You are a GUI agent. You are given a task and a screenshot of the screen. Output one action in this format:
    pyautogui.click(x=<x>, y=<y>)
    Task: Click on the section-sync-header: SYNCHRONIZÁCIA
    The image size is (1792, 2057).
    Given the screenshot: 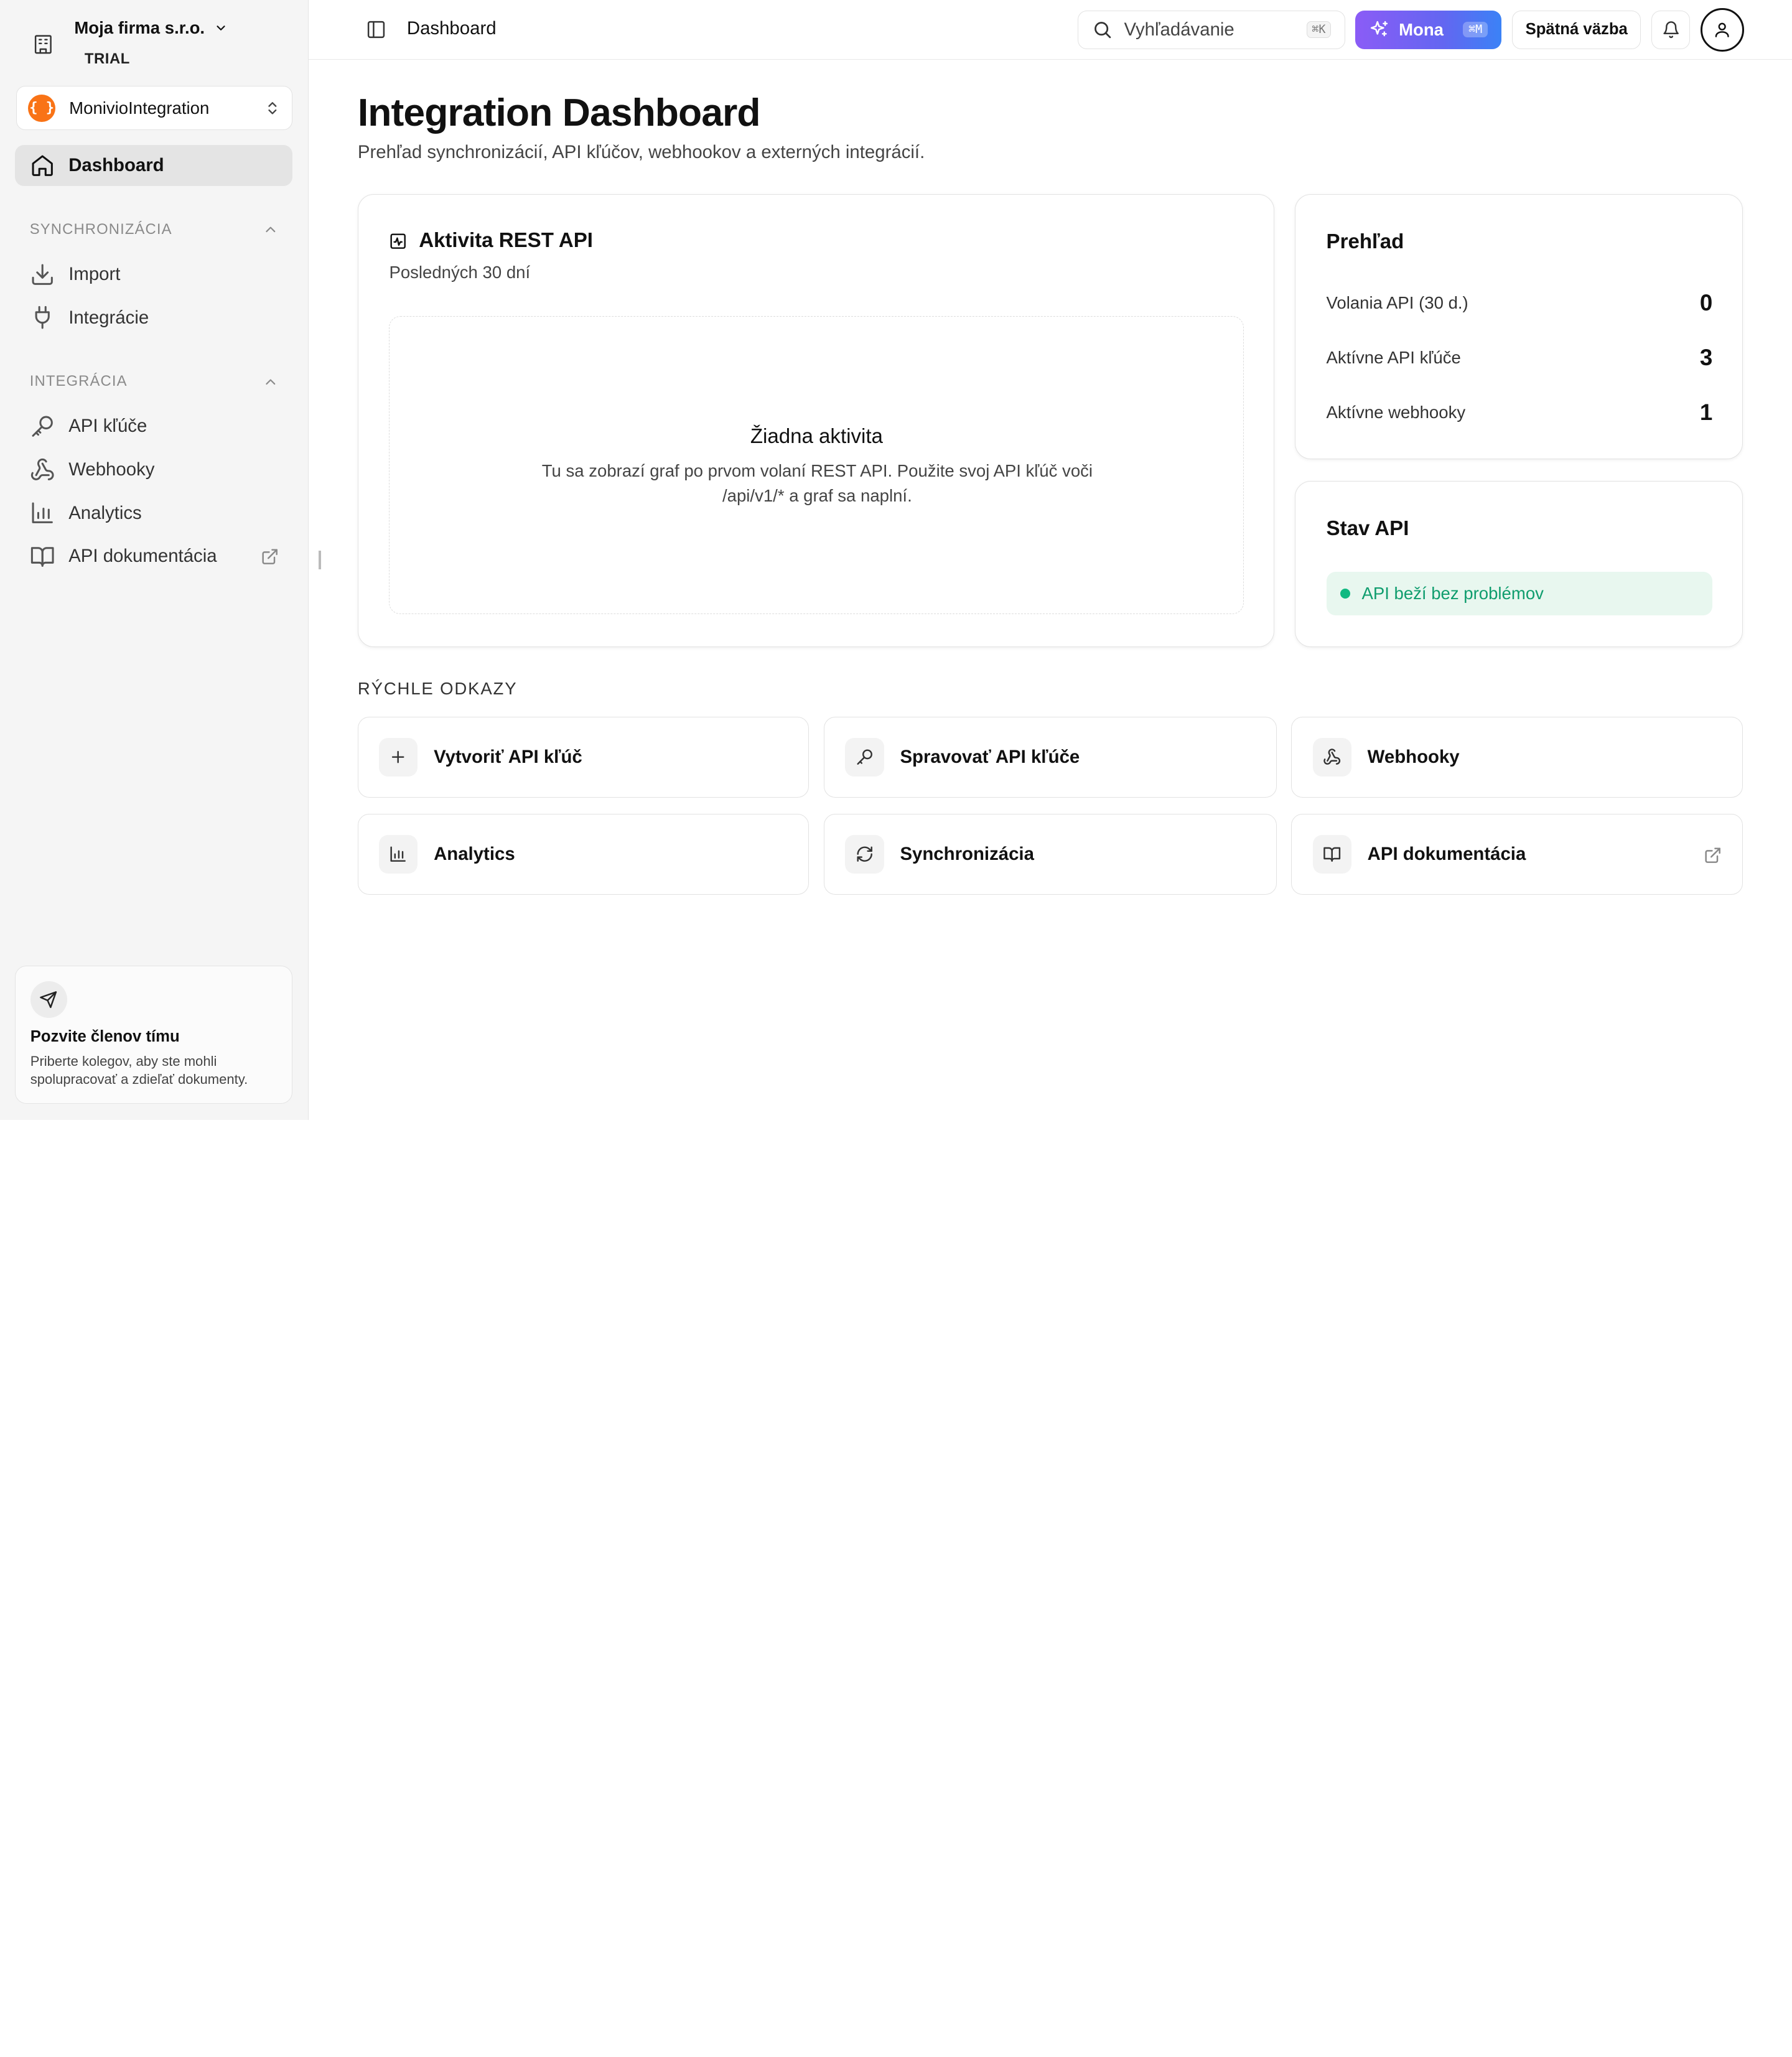 What is the action you would take?
    pyautogui.click(x=154, y=229)
    